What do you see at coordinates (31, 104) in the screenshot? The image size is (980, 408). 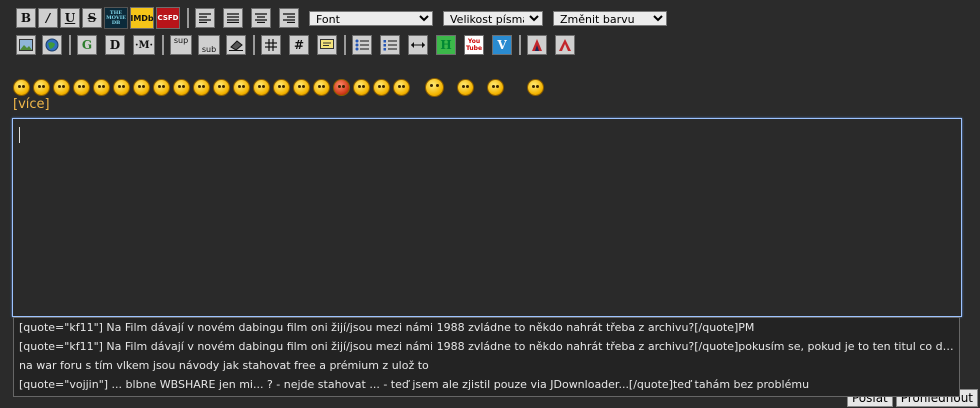 I see `more-smileys-link: [více]` at bounding box center [31, 104].